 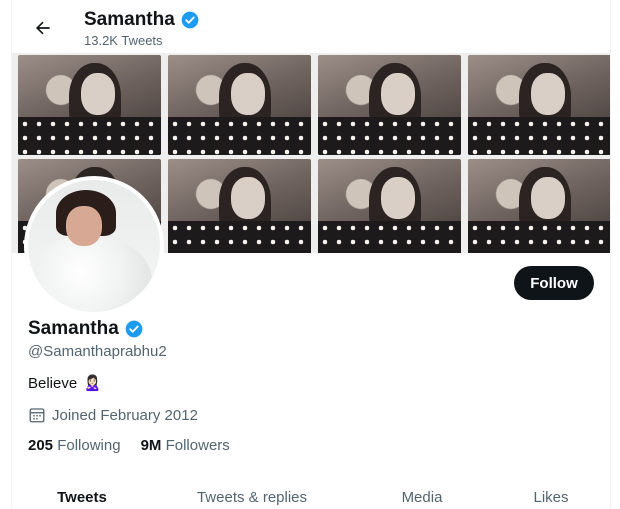 I want to click on avatar, so click(x=94, y=246).